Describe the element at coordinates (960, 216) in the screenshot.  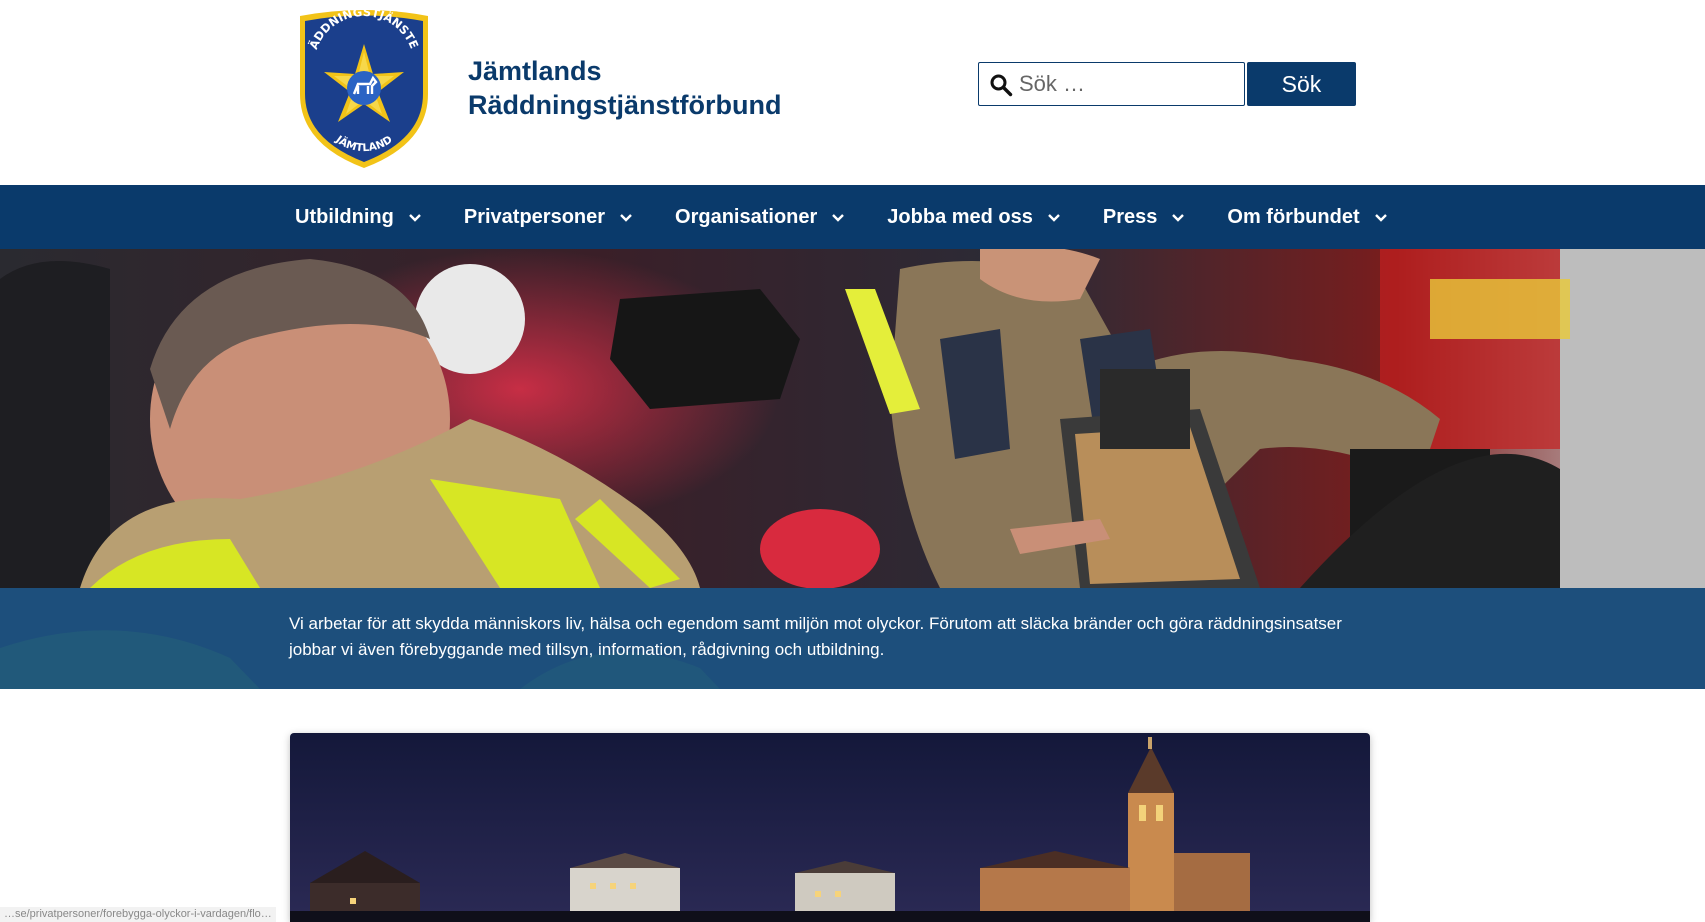
I see `nav-item-label: Jobba med oss` at that location.